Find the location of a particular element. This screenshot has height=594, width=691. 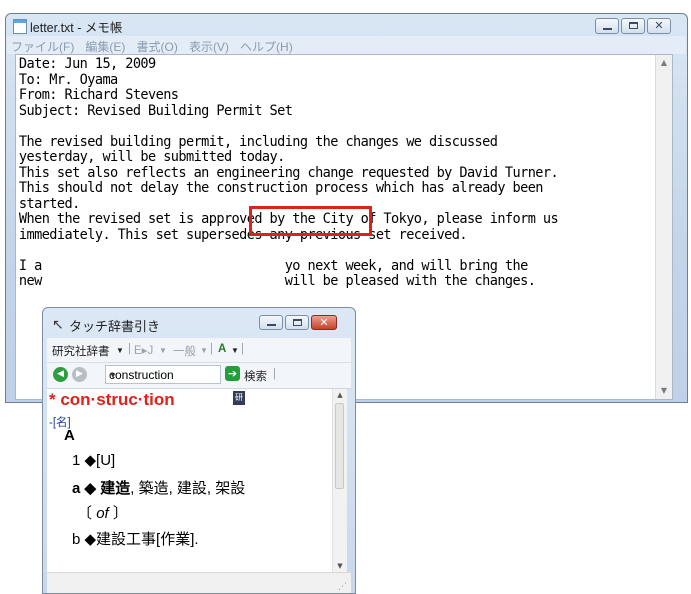

dict-maximize-button is located at coordinates (297, 322).